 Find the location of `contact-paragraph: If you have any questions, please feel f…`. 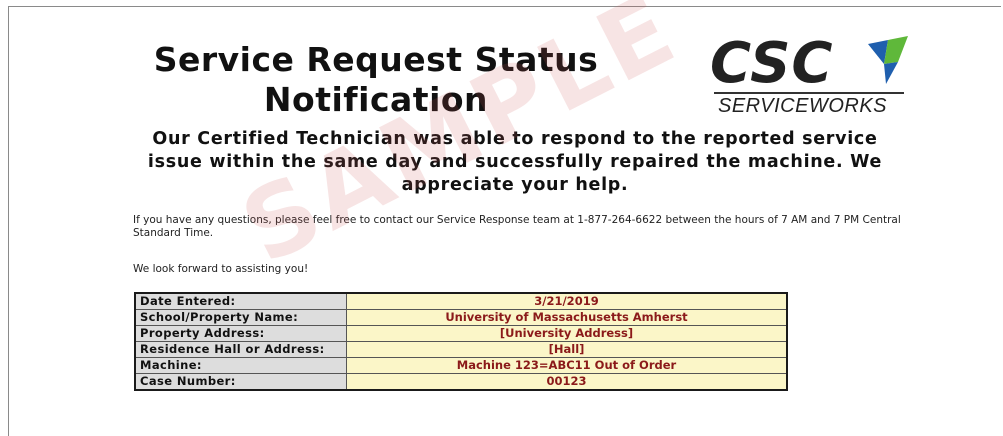

contact-paragraph: If you have any questions, please feel f… is located at coordinates (517, 226).